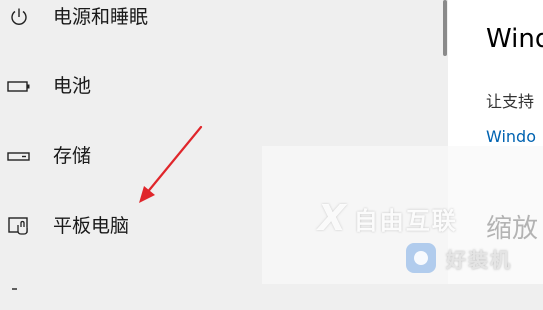 This screenshot has height=310, width=543. I want to click on watermark-secondary: 好装机, so click(474, 258).